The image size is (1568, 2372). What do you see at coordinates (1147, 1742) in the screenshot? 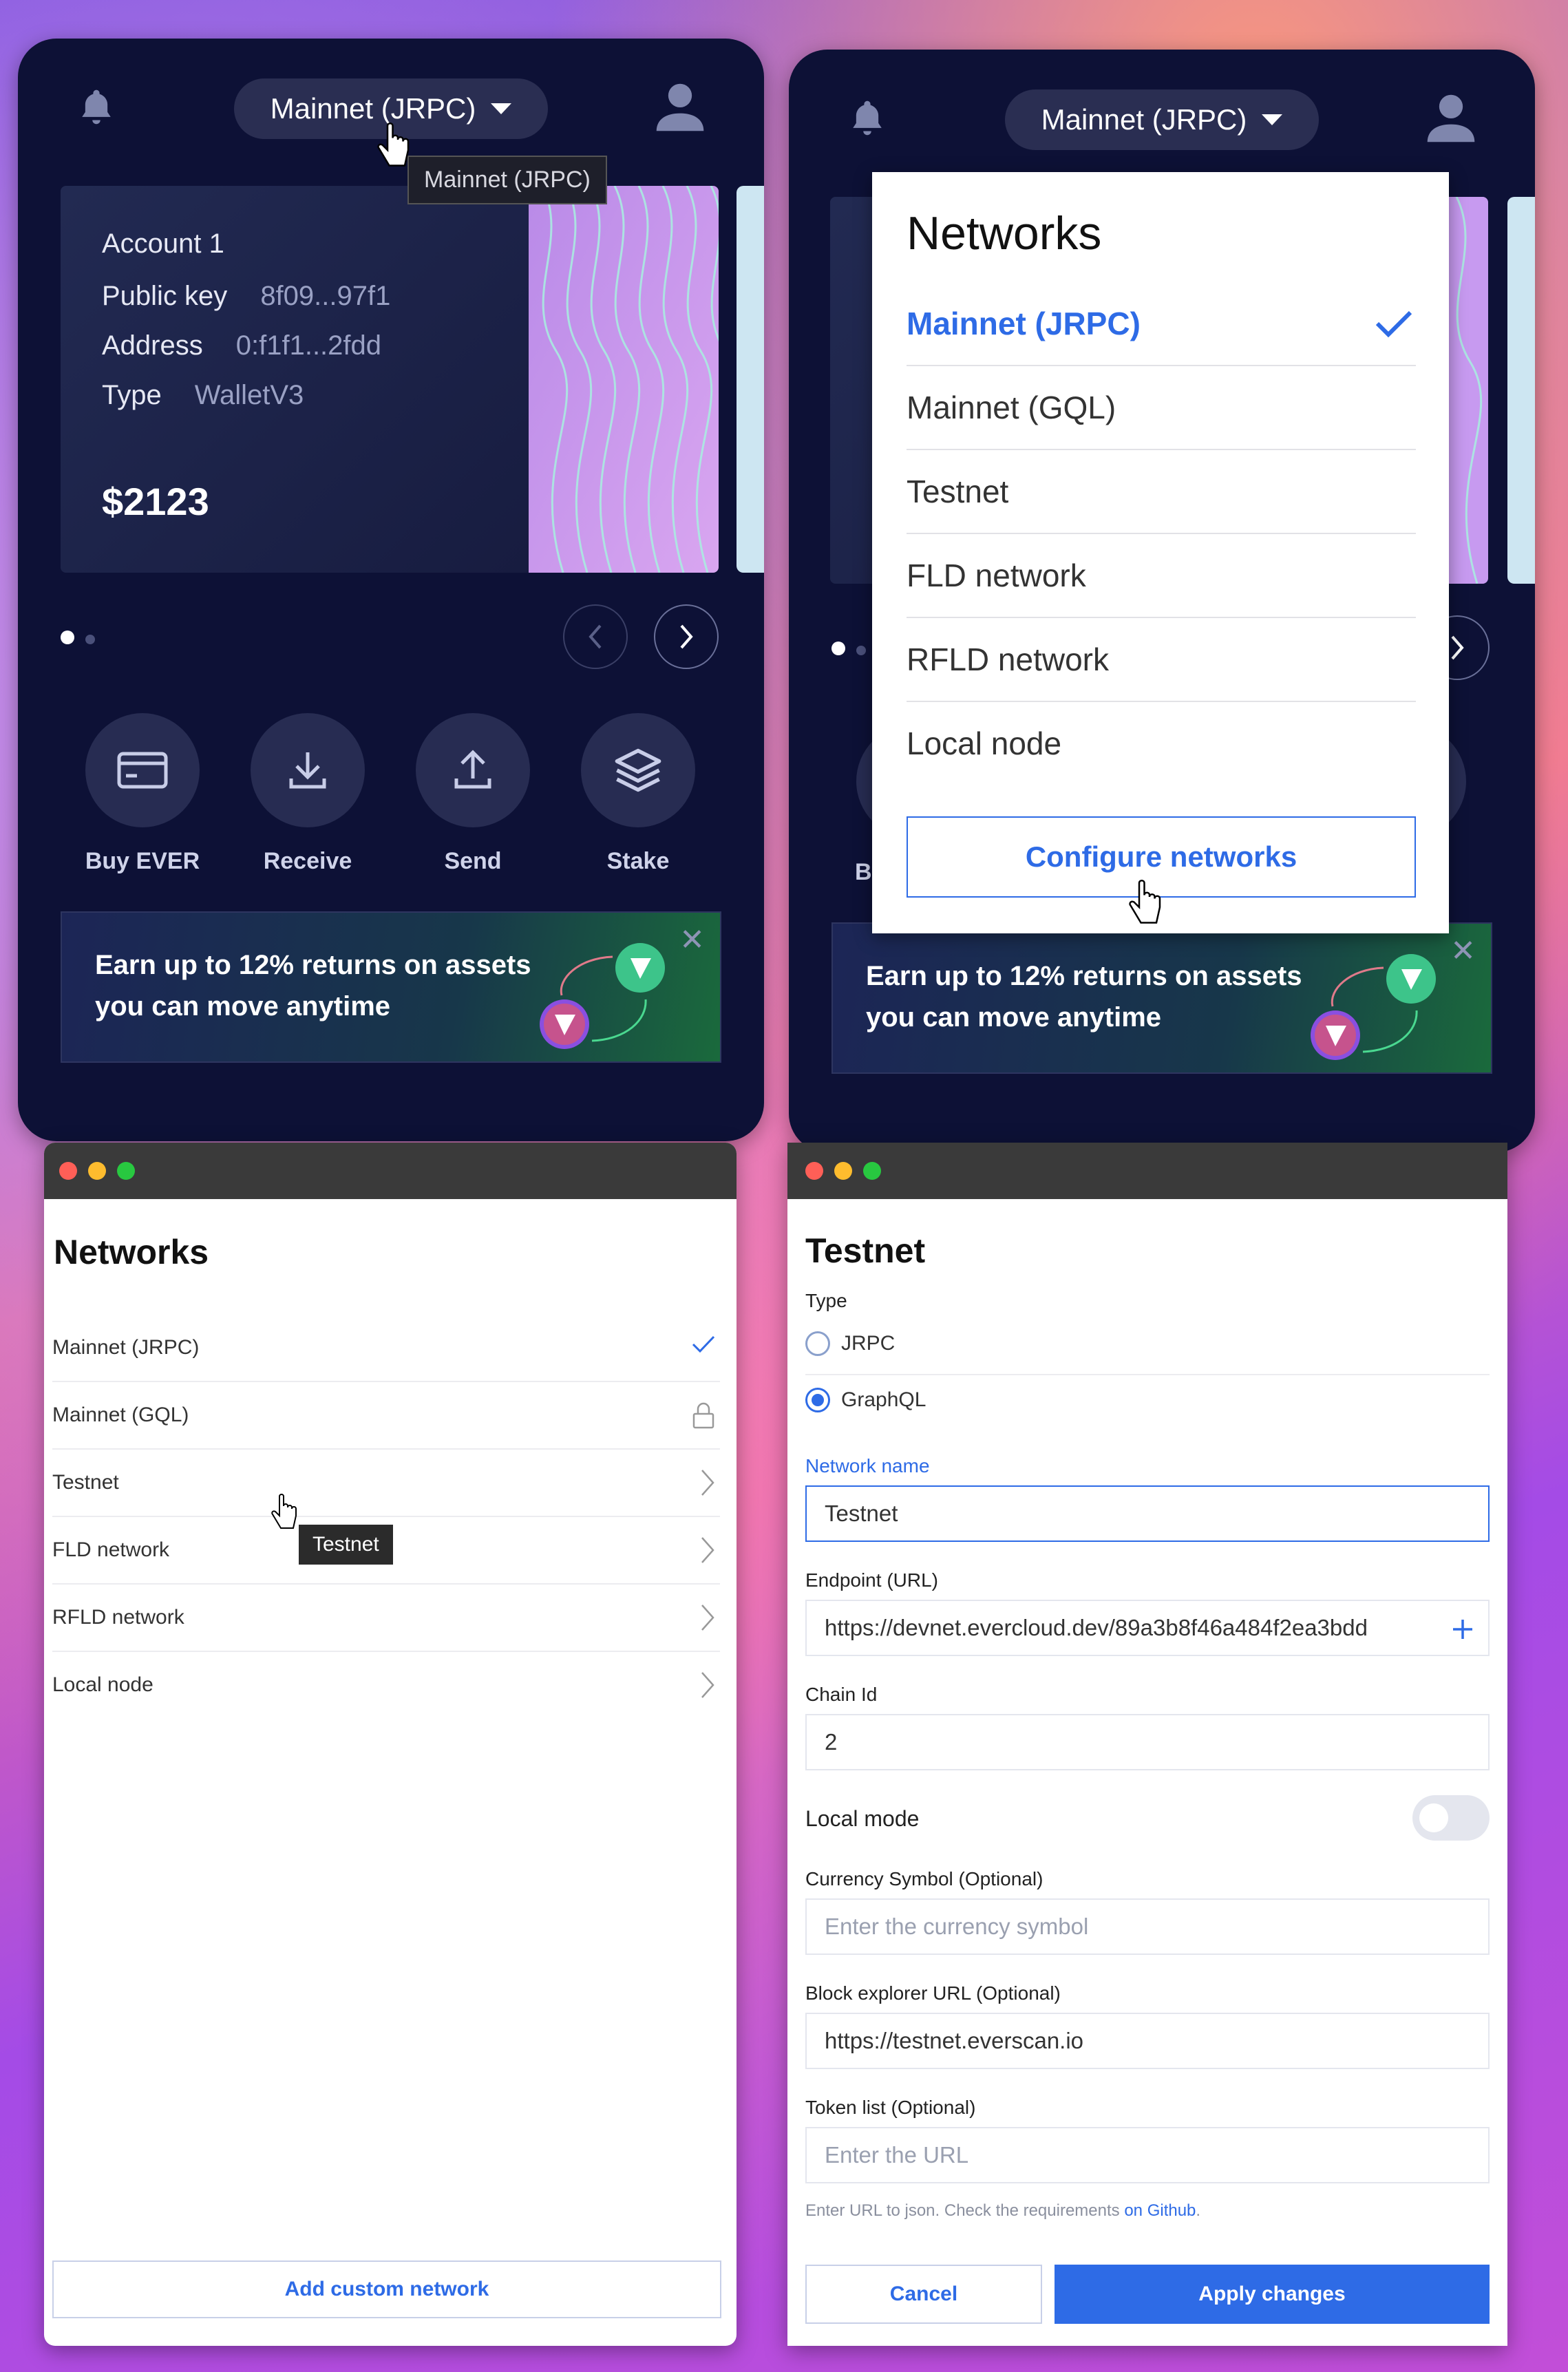
I see `chain-id-input: 2` at bounding box center [1147, 1742].